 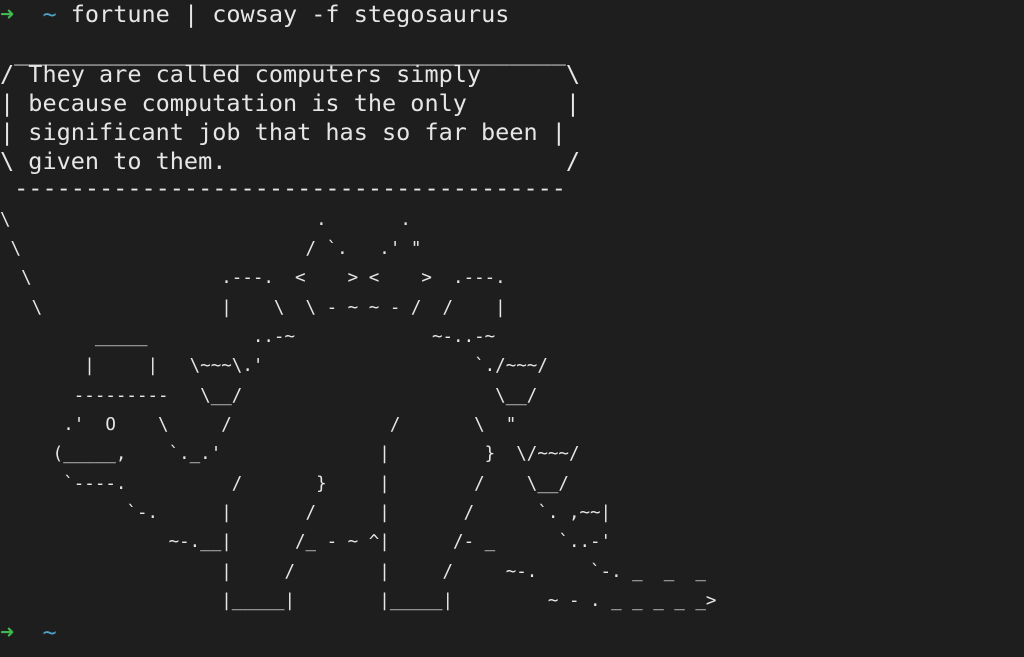 I want to click on art-line-14: |_____| |_____| ~ - . _ _ _ _ _>, so click(x=358, y=601).